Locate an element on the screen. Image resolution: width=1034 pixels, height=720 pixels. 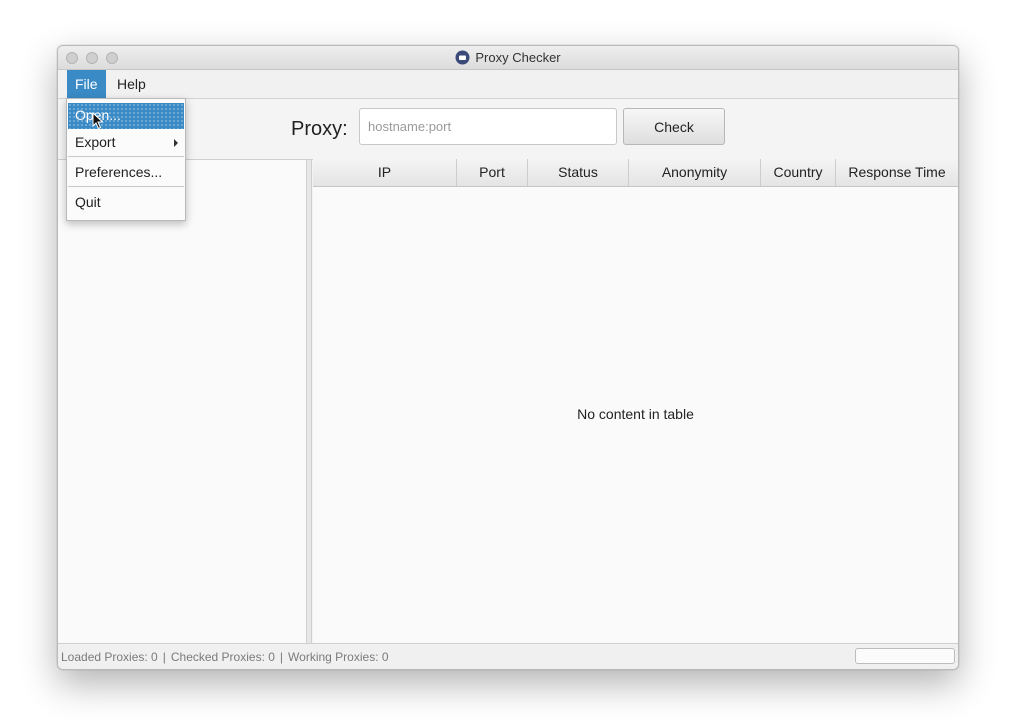
checked-proxies-count: Checked Proxies: 0 is located at coordinates (222, 657).